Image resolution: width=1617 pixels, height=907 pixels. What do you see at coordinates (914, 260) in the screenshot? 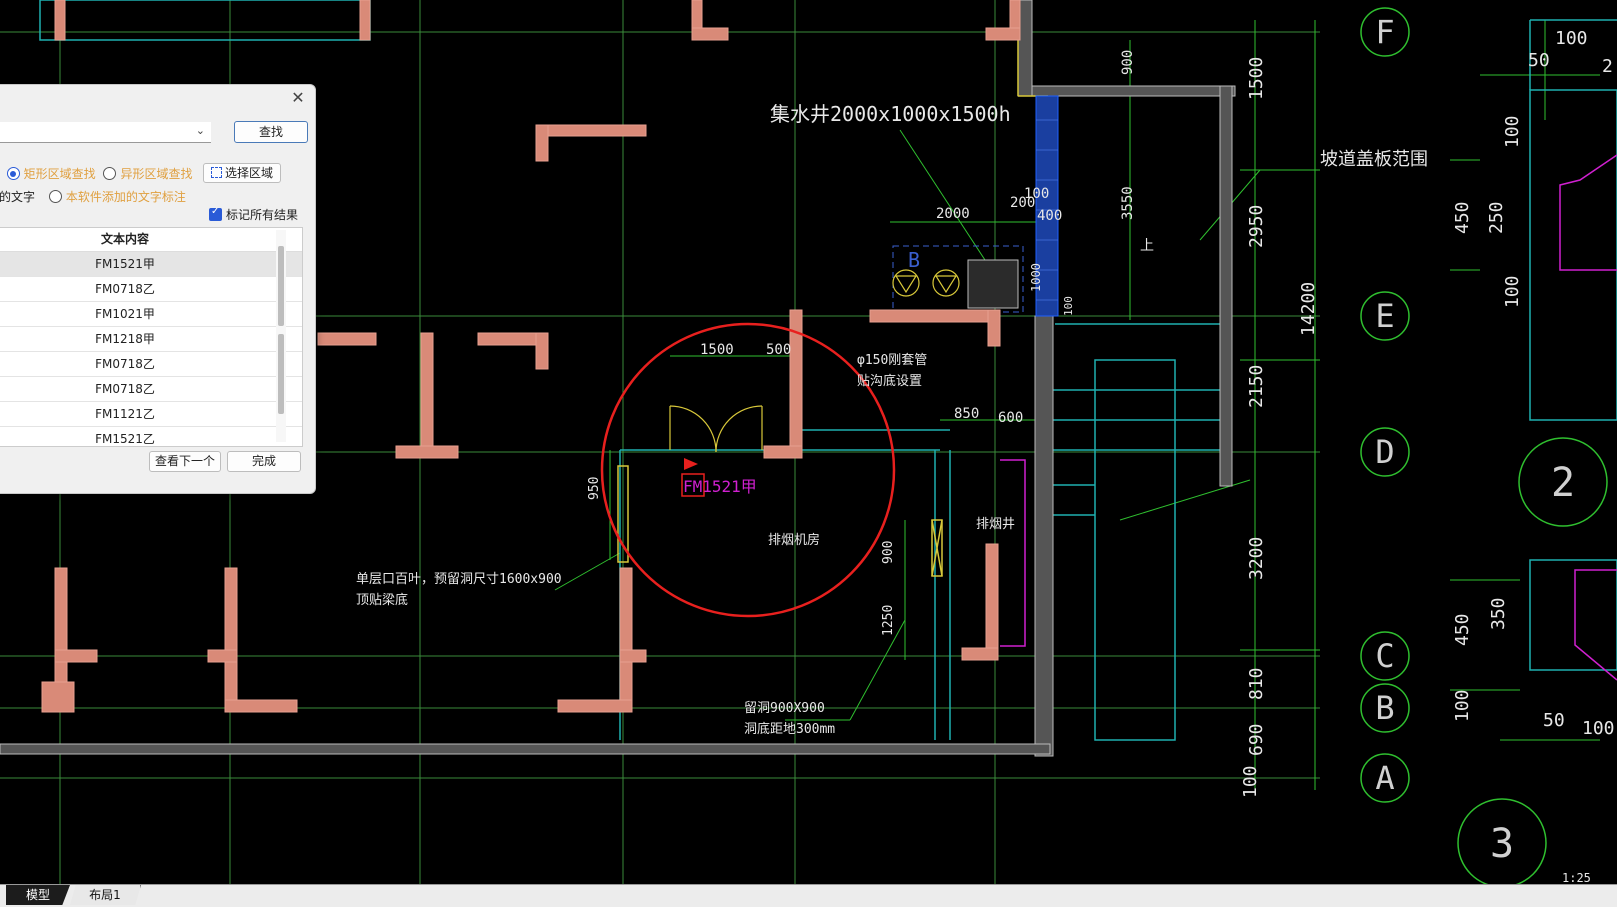
I see `b-mark: B` at bounding box center [914, 260].